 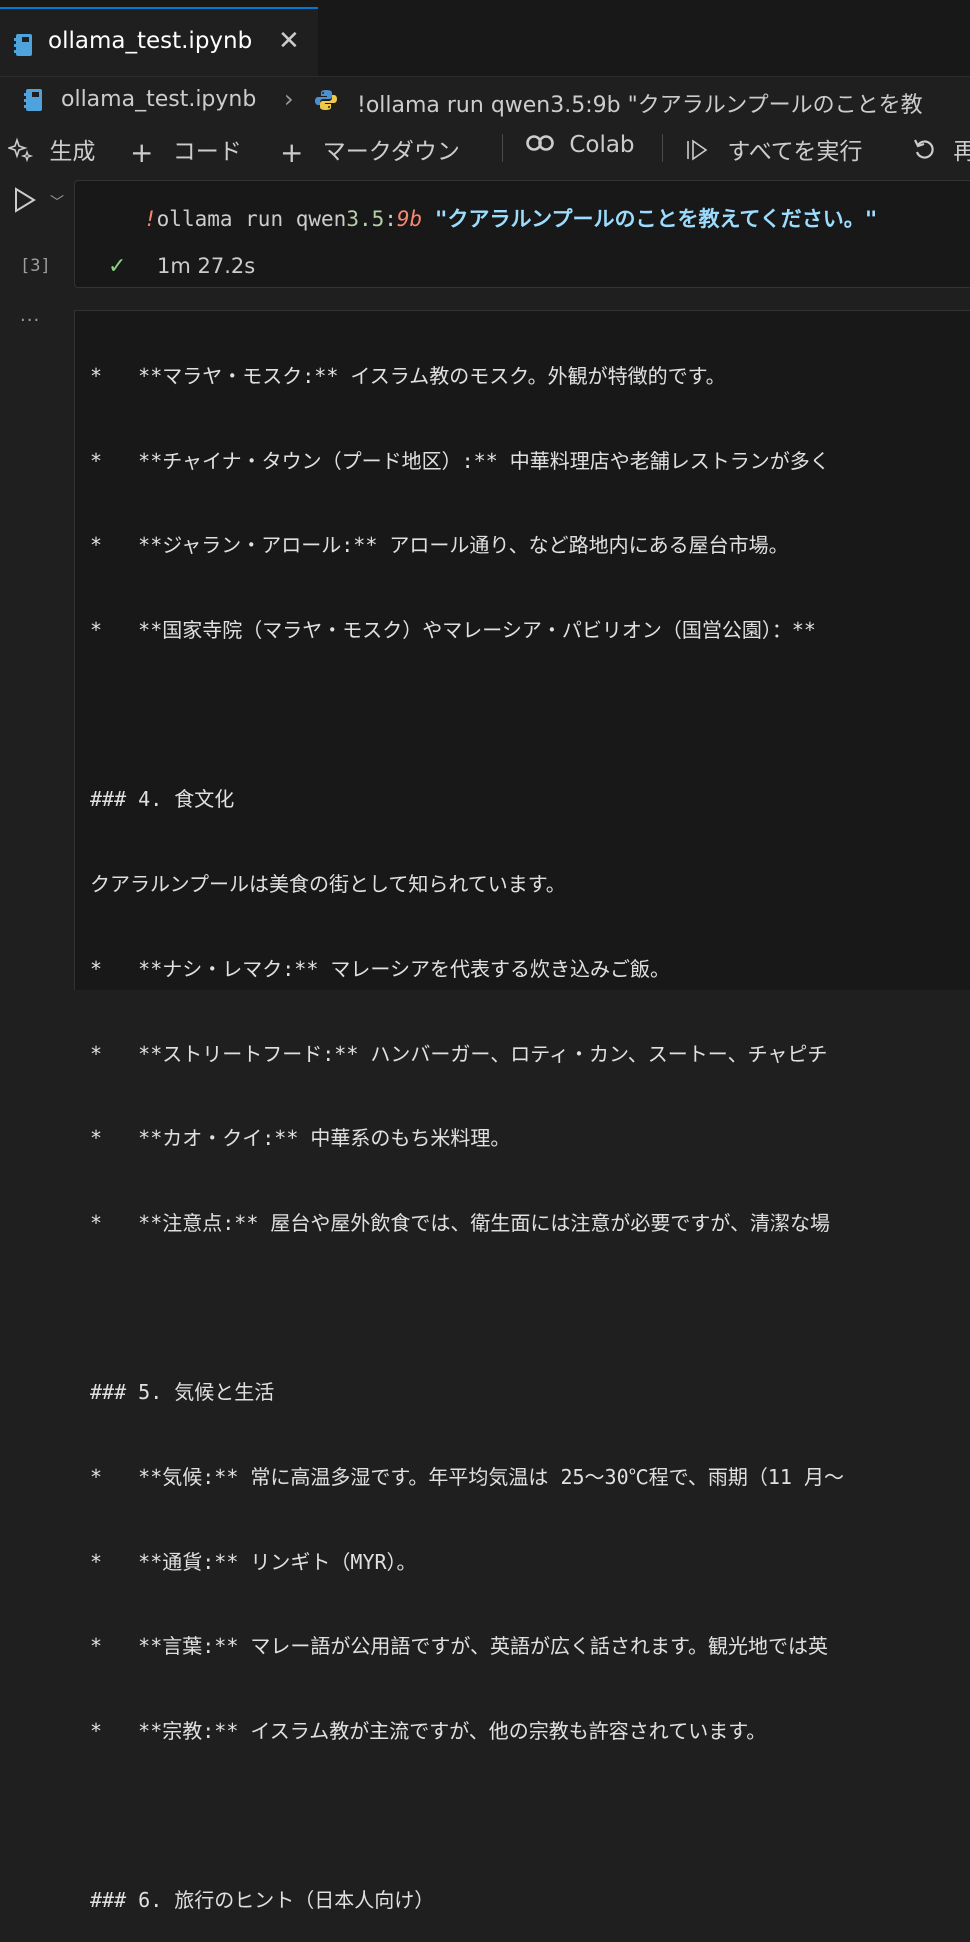 What do you see at coordinates (656, 219) in the screenshot?
I see `code-token-string: "クアラルンプールのことを教えてください。"` at bounding box center [656, 219].